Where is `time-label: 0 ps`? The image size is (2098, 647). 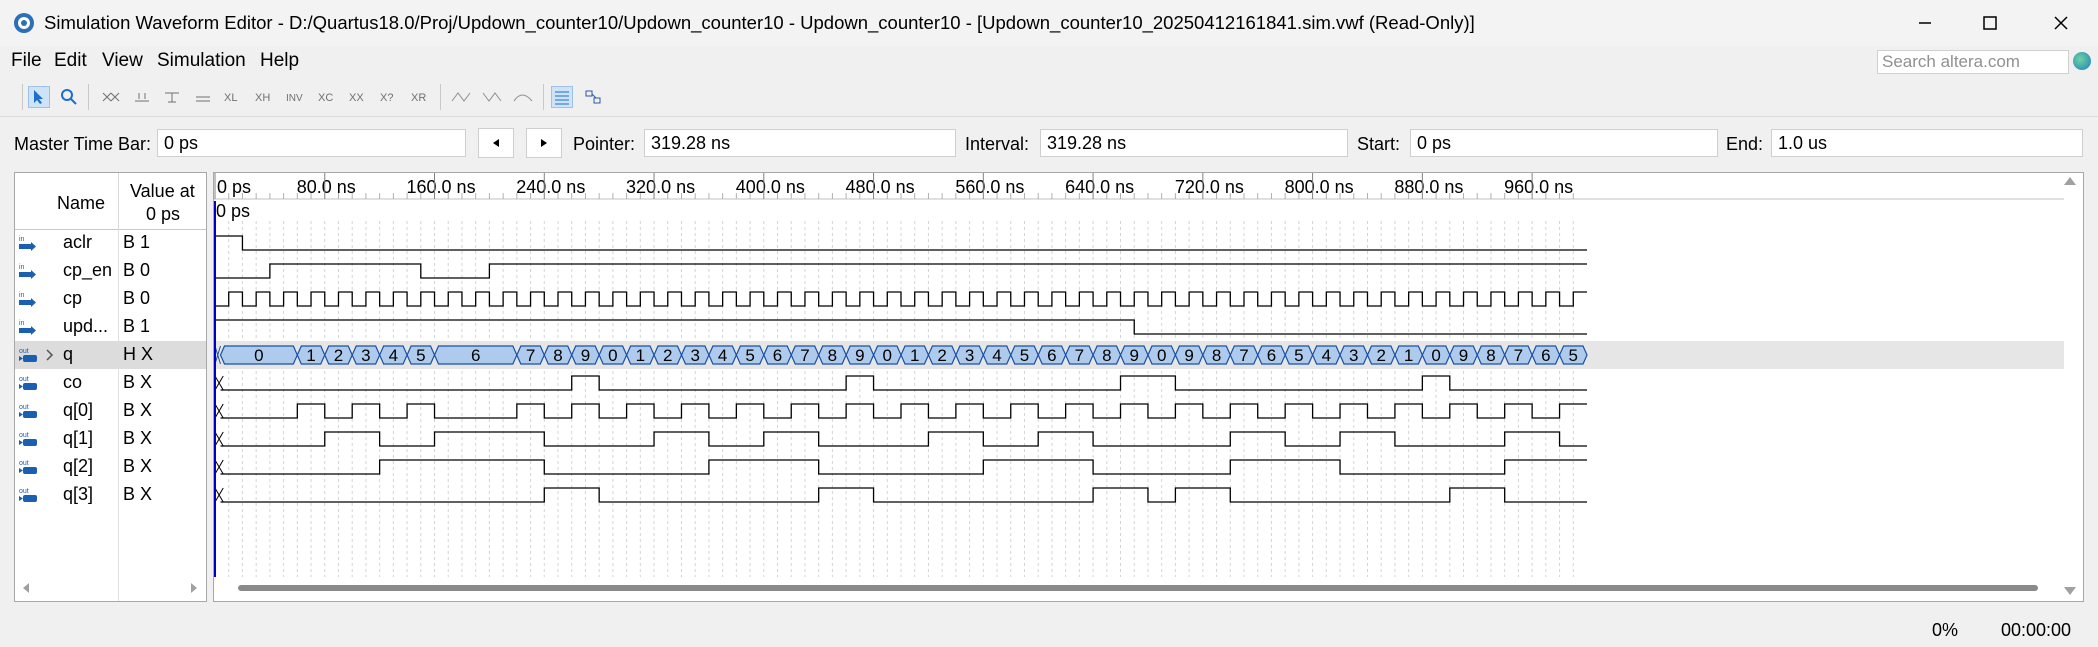 time-label: 0 ps is located at coordinates (234, 187).